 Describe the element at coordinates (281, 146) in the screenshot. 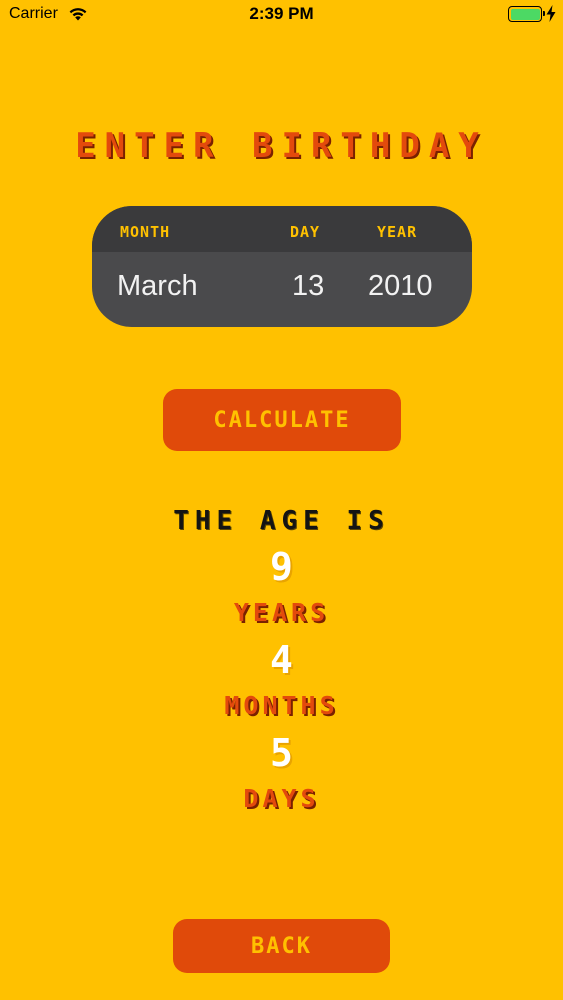

I see `page-title: ENTER BIRTHDAY` at that location.